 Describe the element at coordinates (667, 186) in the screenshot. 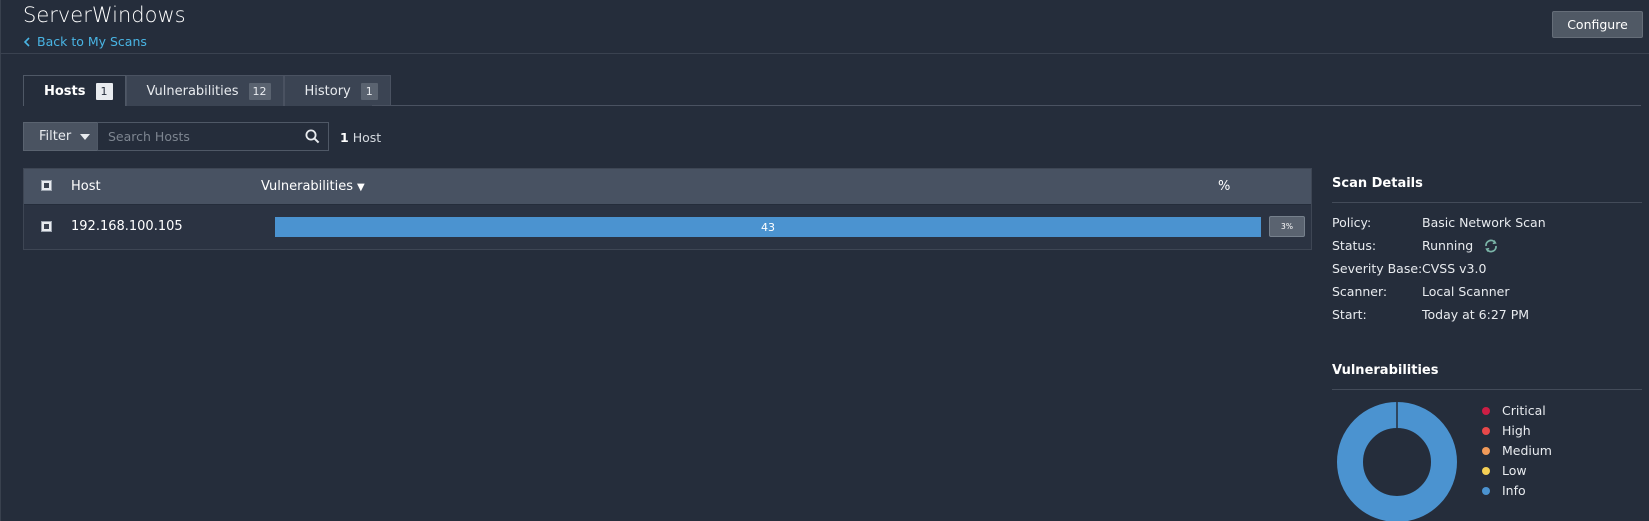

I see `table-header-row: Host Vulnerabilities ▼ %` at that location.